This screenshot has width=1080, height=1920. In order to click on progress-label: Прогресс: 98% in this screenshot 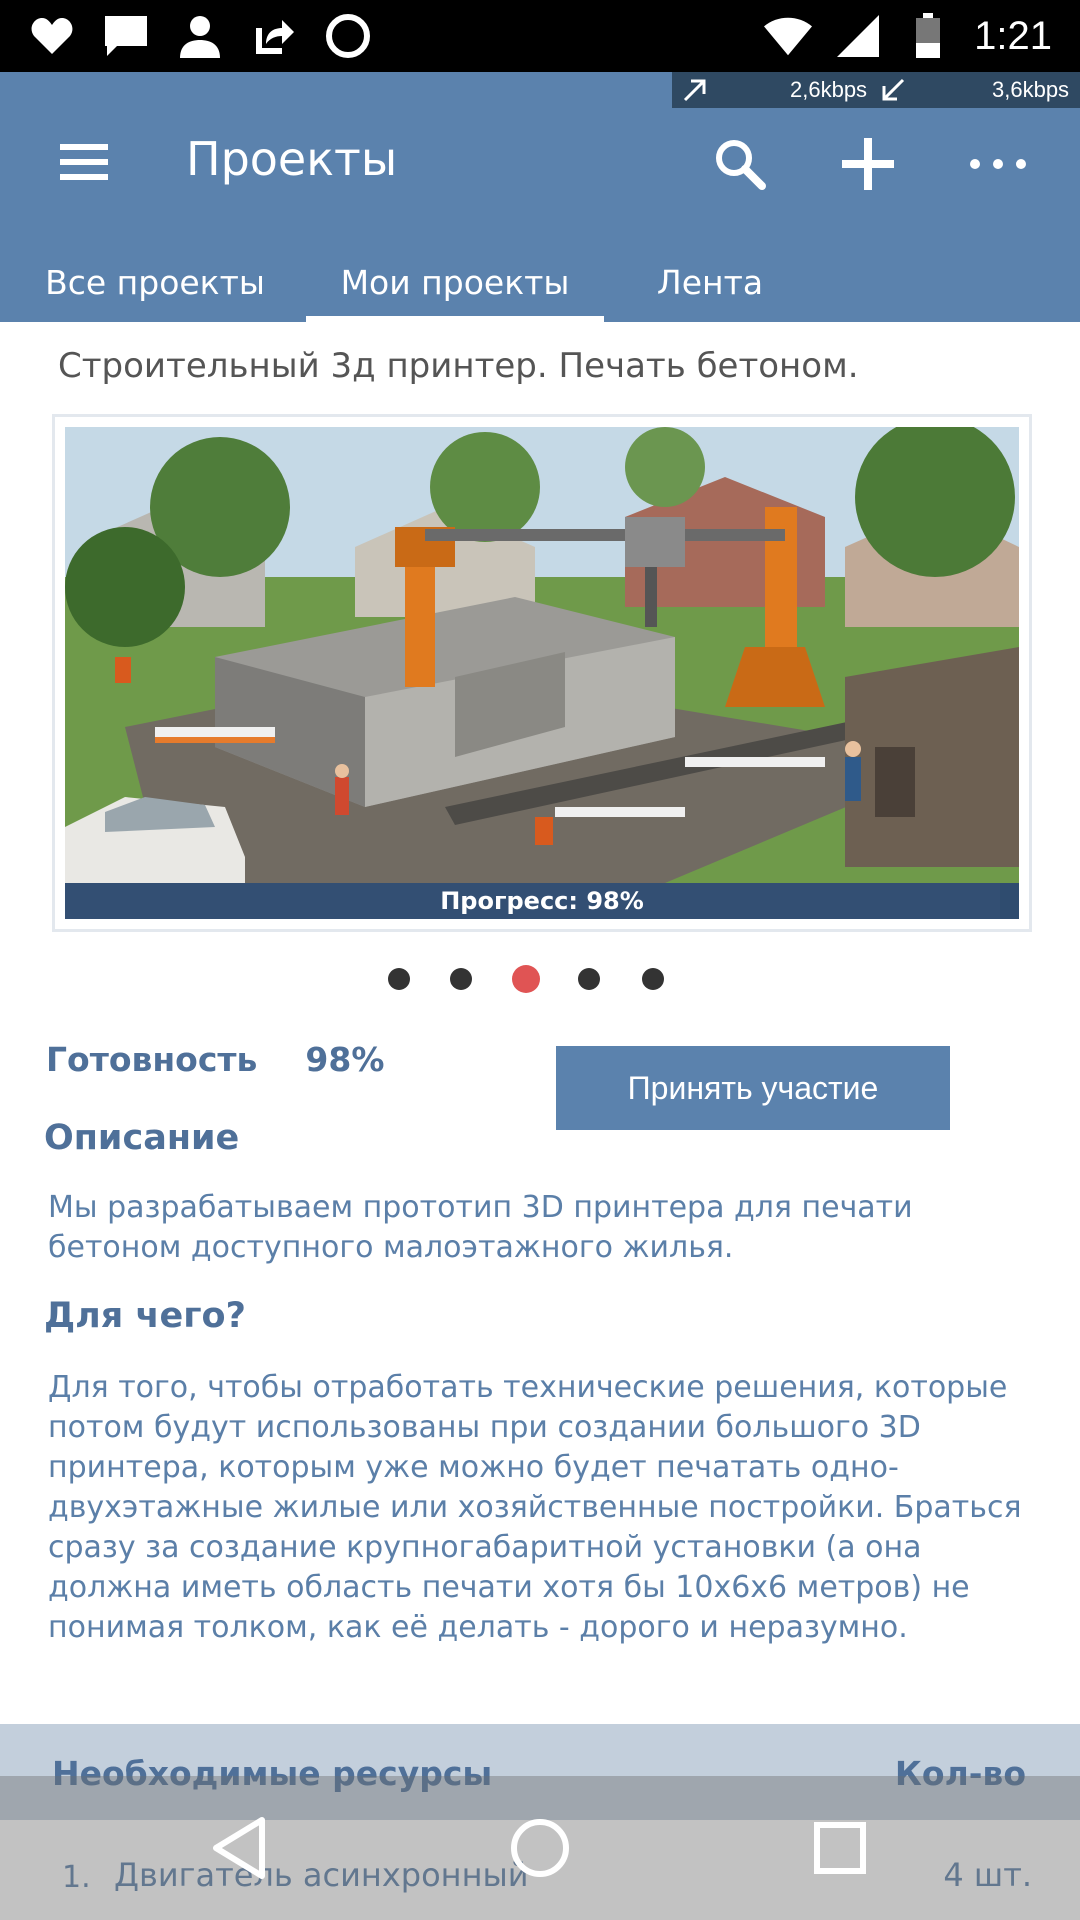, I will do `click(542, 901)`.